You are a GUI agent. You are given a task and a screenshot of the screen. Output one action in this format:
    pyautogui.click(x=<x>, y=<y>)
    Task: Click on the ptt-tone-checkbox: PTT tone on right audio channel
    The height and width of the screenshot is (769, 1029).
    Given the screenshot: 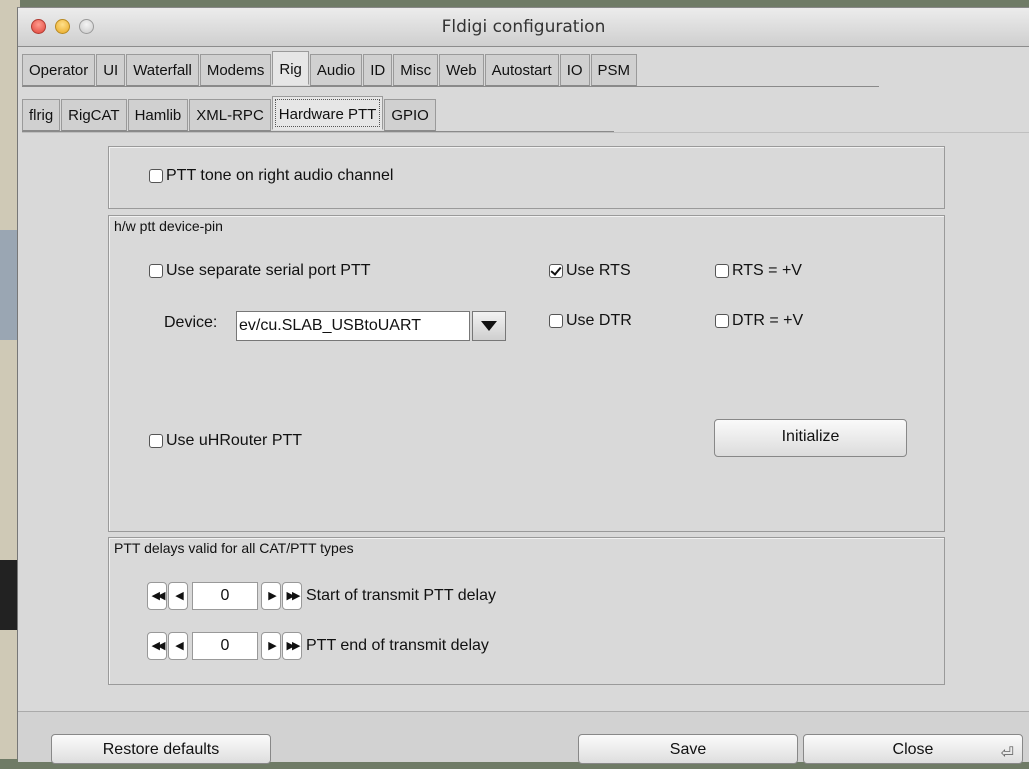 What is the action you would take?
    pyautogui.click(x=271, y=176)
    